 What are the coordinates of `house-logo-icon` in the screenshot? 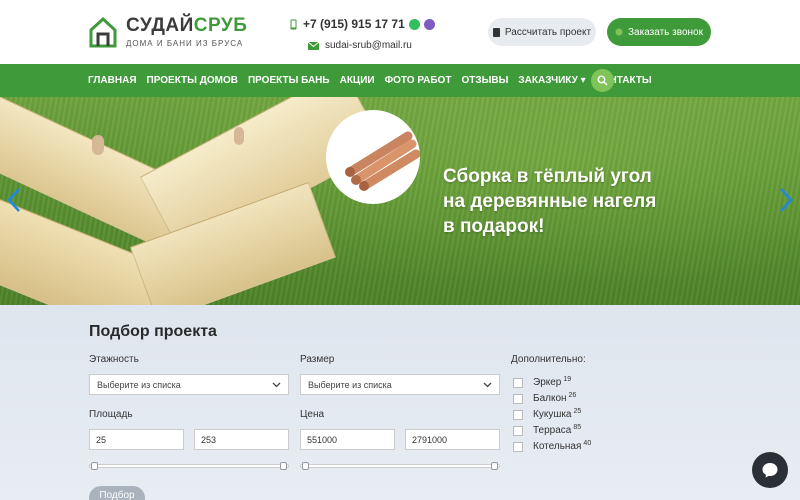 It's located at (103, 32).